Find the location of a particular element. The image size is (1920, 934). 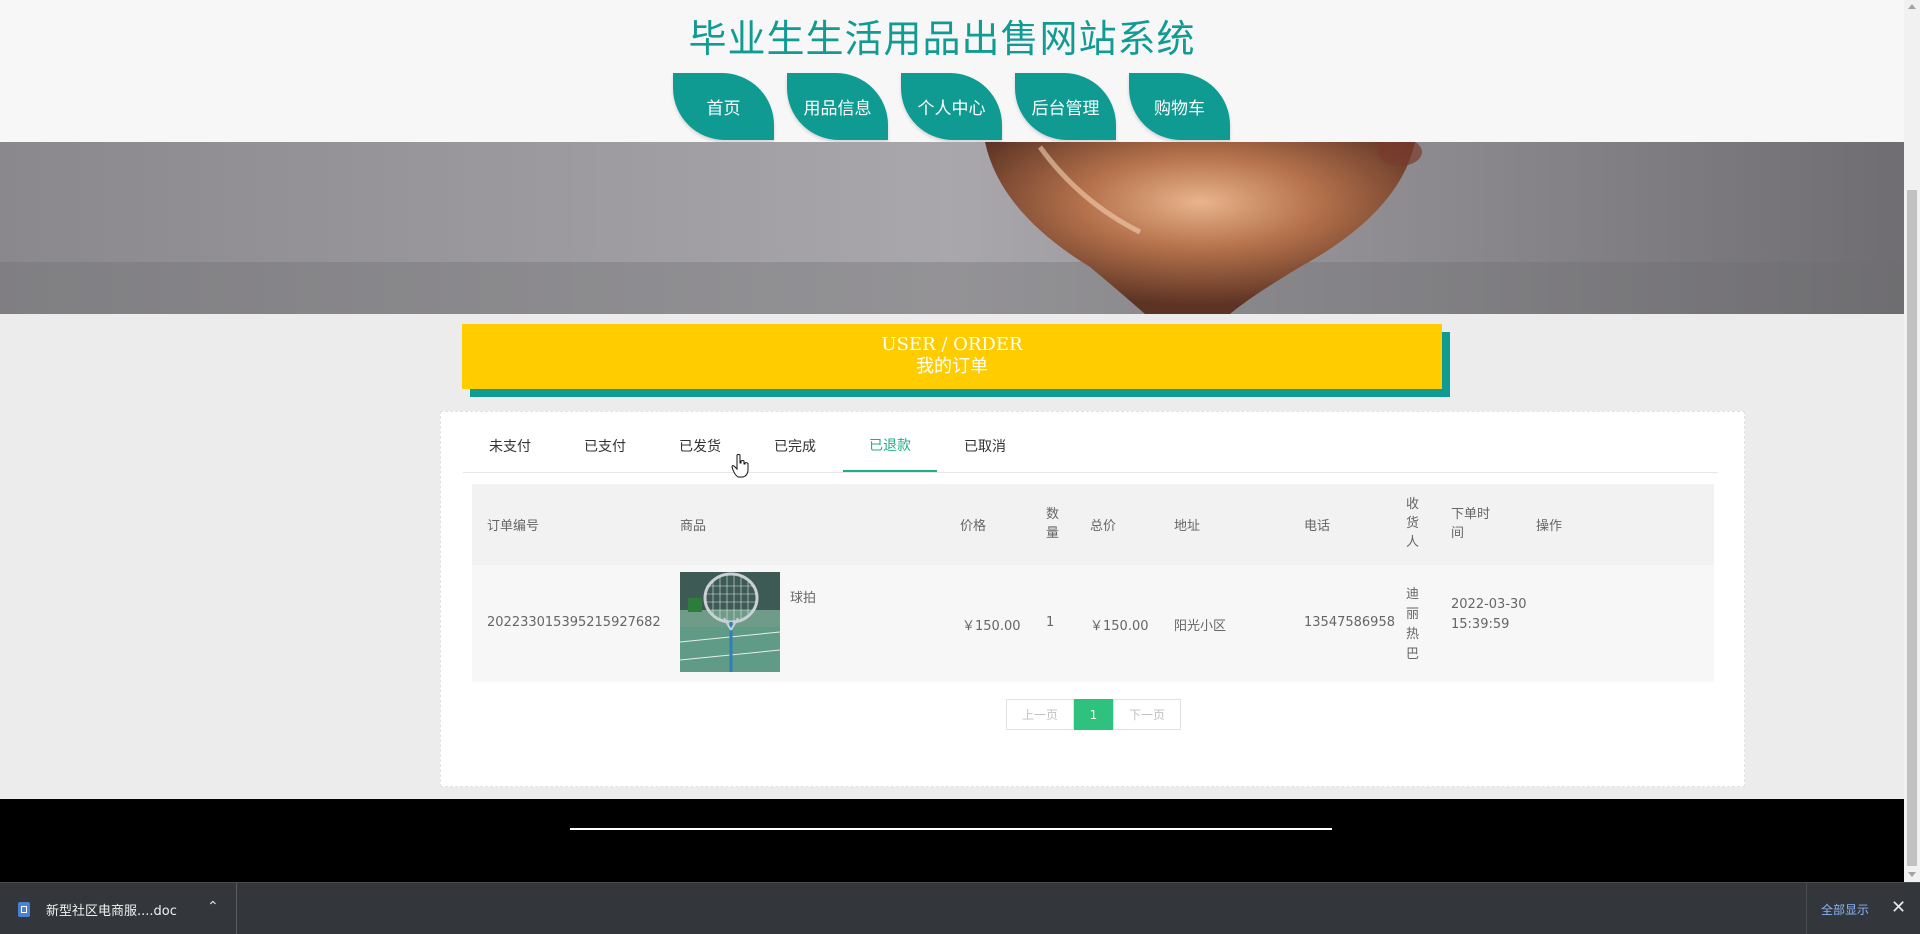

nav-personal-center: 个人中心 is located at coordinates (951, 106).